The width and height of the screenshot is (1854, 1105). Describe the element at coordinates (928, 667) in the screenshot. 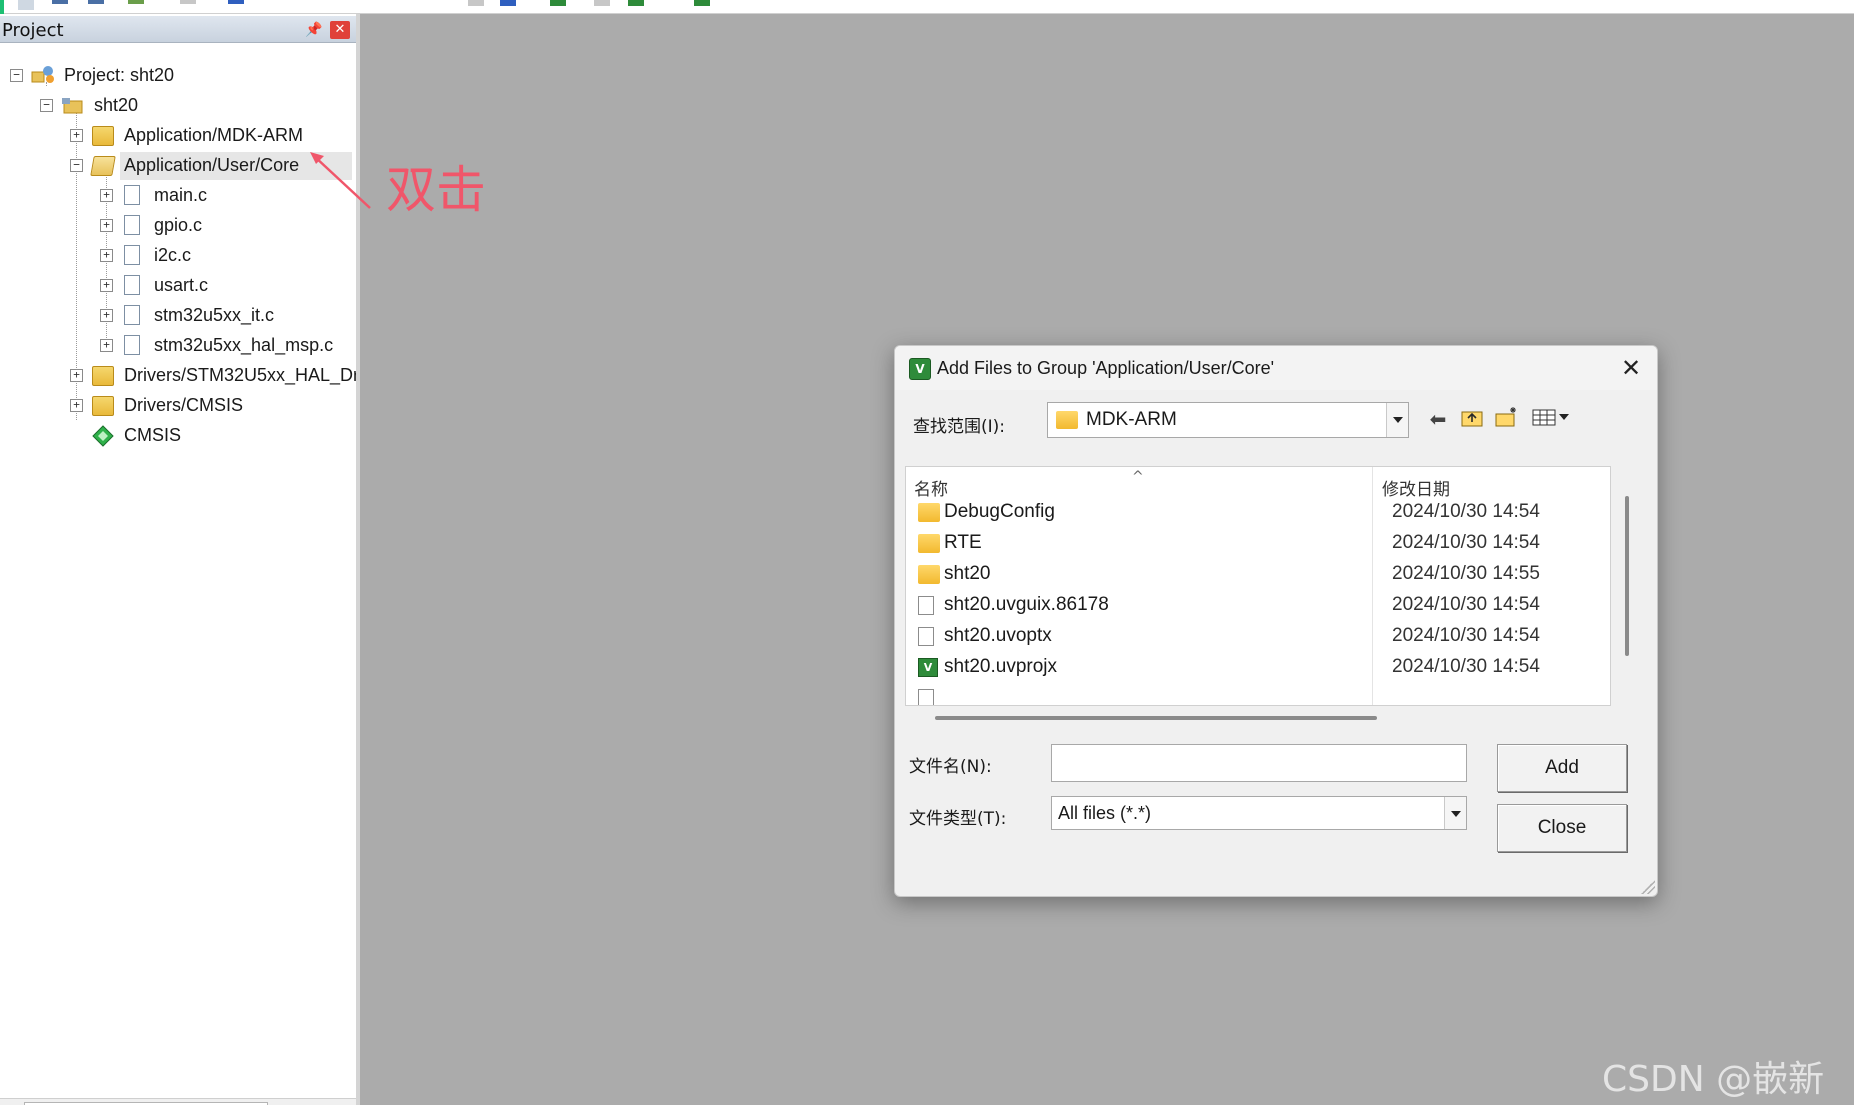

I see `uvision-project-icon: V` at that location.